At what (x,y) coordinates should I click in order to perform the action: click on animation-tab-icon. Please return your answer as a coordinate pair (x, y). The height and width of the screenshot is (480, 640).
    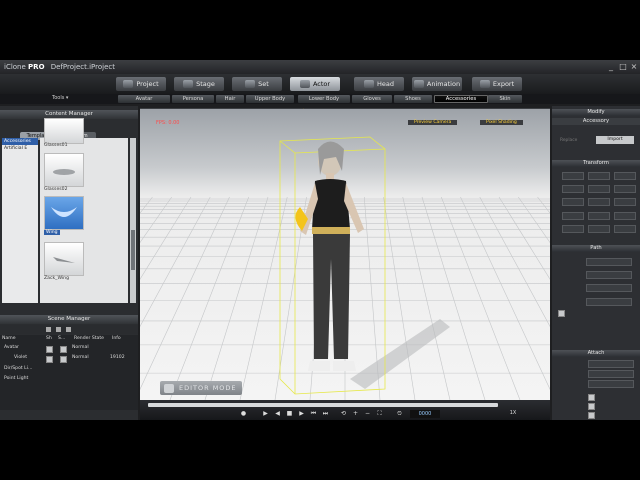
    Looking at the image, I should click on (418, 84).